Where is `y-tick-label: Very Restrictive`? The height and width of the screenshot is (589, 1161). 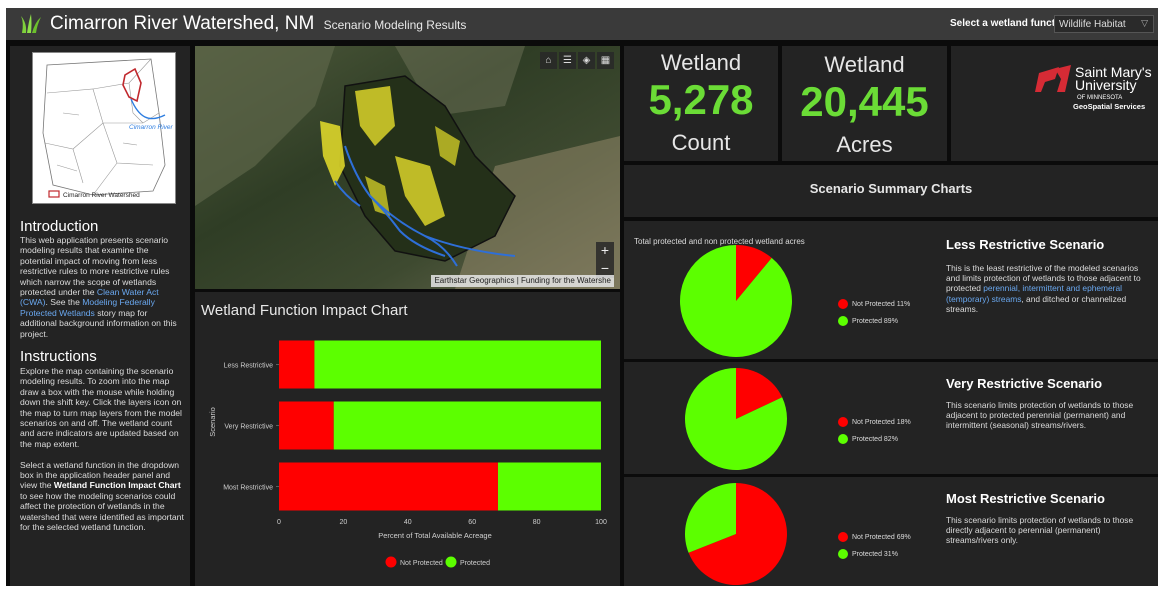 y-tick-label: Very Restrictive is located at coordinates (248, 427).